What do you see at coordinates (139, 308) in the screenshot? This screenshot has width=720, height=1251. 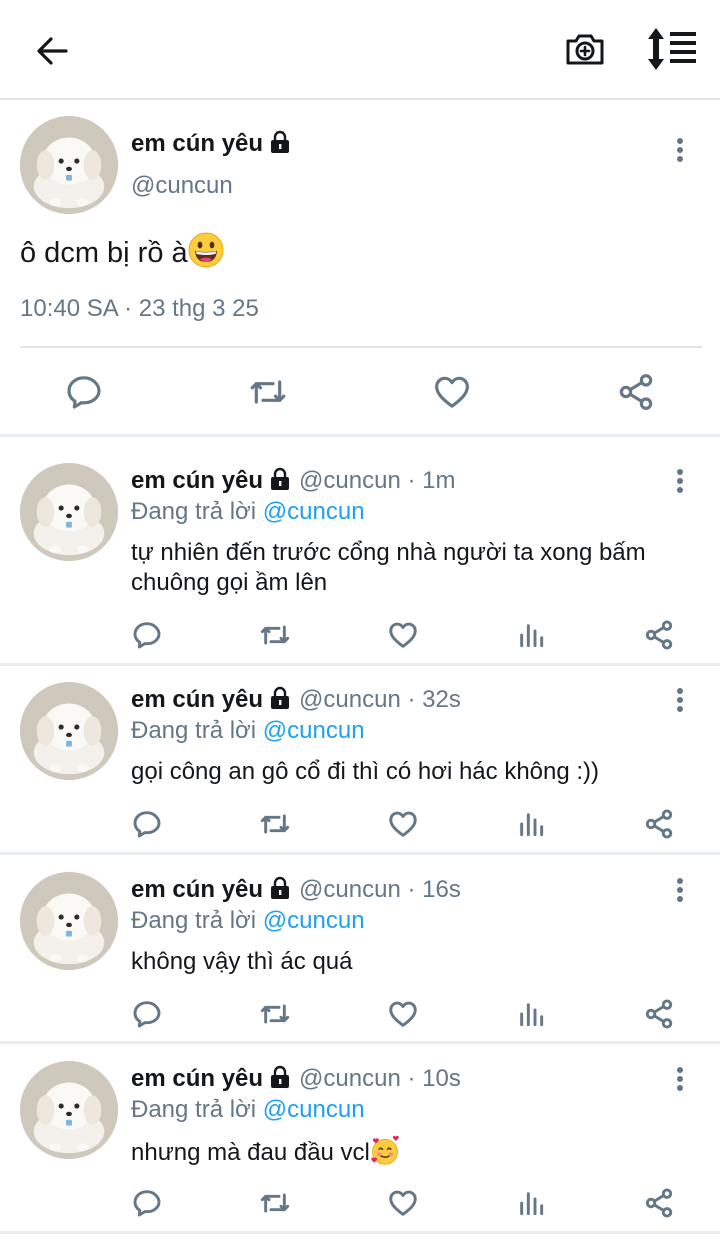 I see `tweet-timestamp: 10:40 SA · 23 thg 3 25` at bounding box center [139, 308].